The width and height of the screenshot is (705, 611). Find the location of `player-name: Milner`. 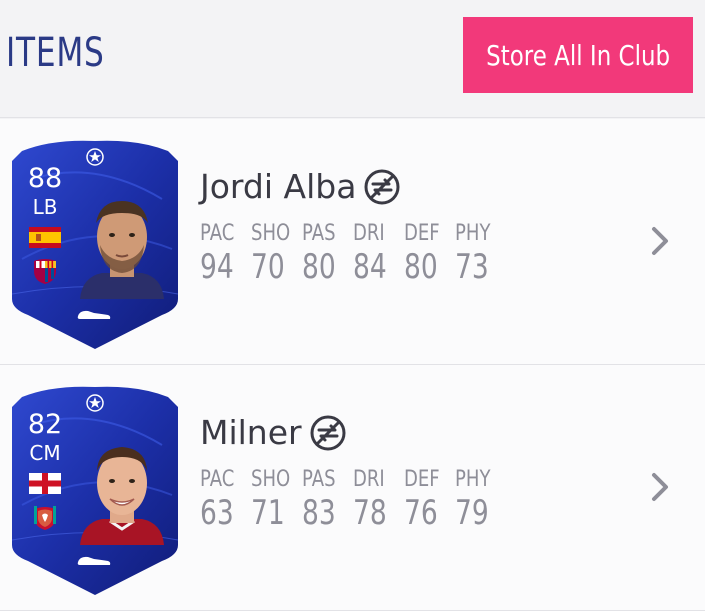

player-name: Milner is located at coordinates (273, 432).